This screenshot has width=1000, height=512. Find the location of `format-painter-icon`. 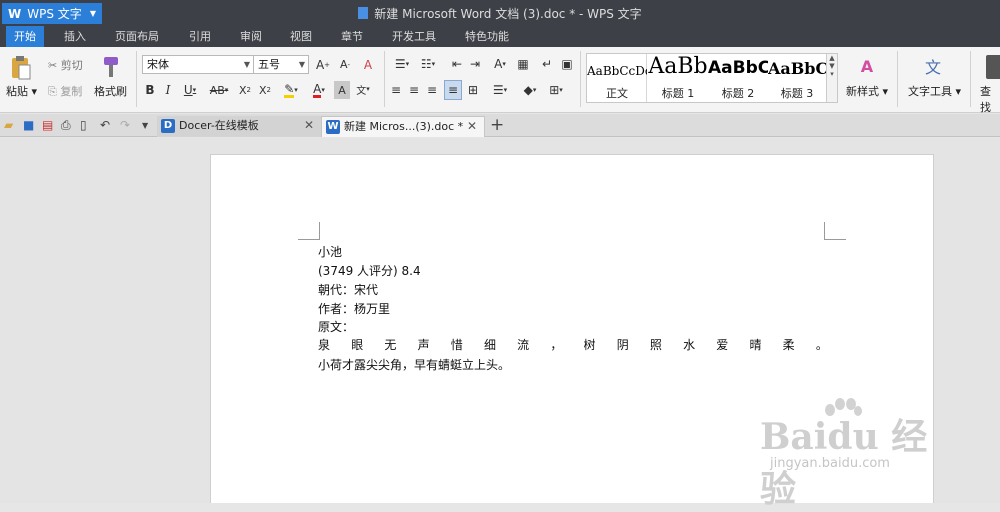

format-painter-icon is located at coordinates (111, 67).